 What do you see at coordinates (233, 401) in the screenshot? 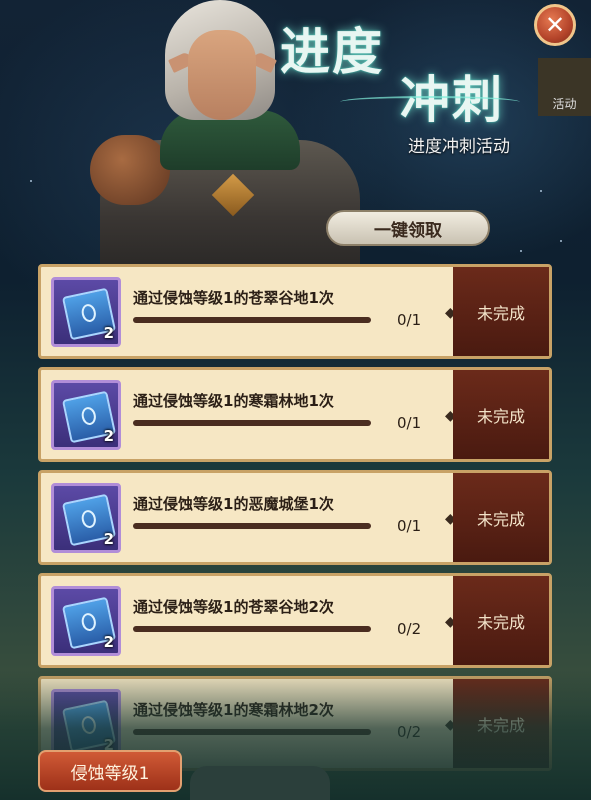
I see `task-label: 通过侵蚀等级1的寒霜林地1次` at bounding box center [233, 401].